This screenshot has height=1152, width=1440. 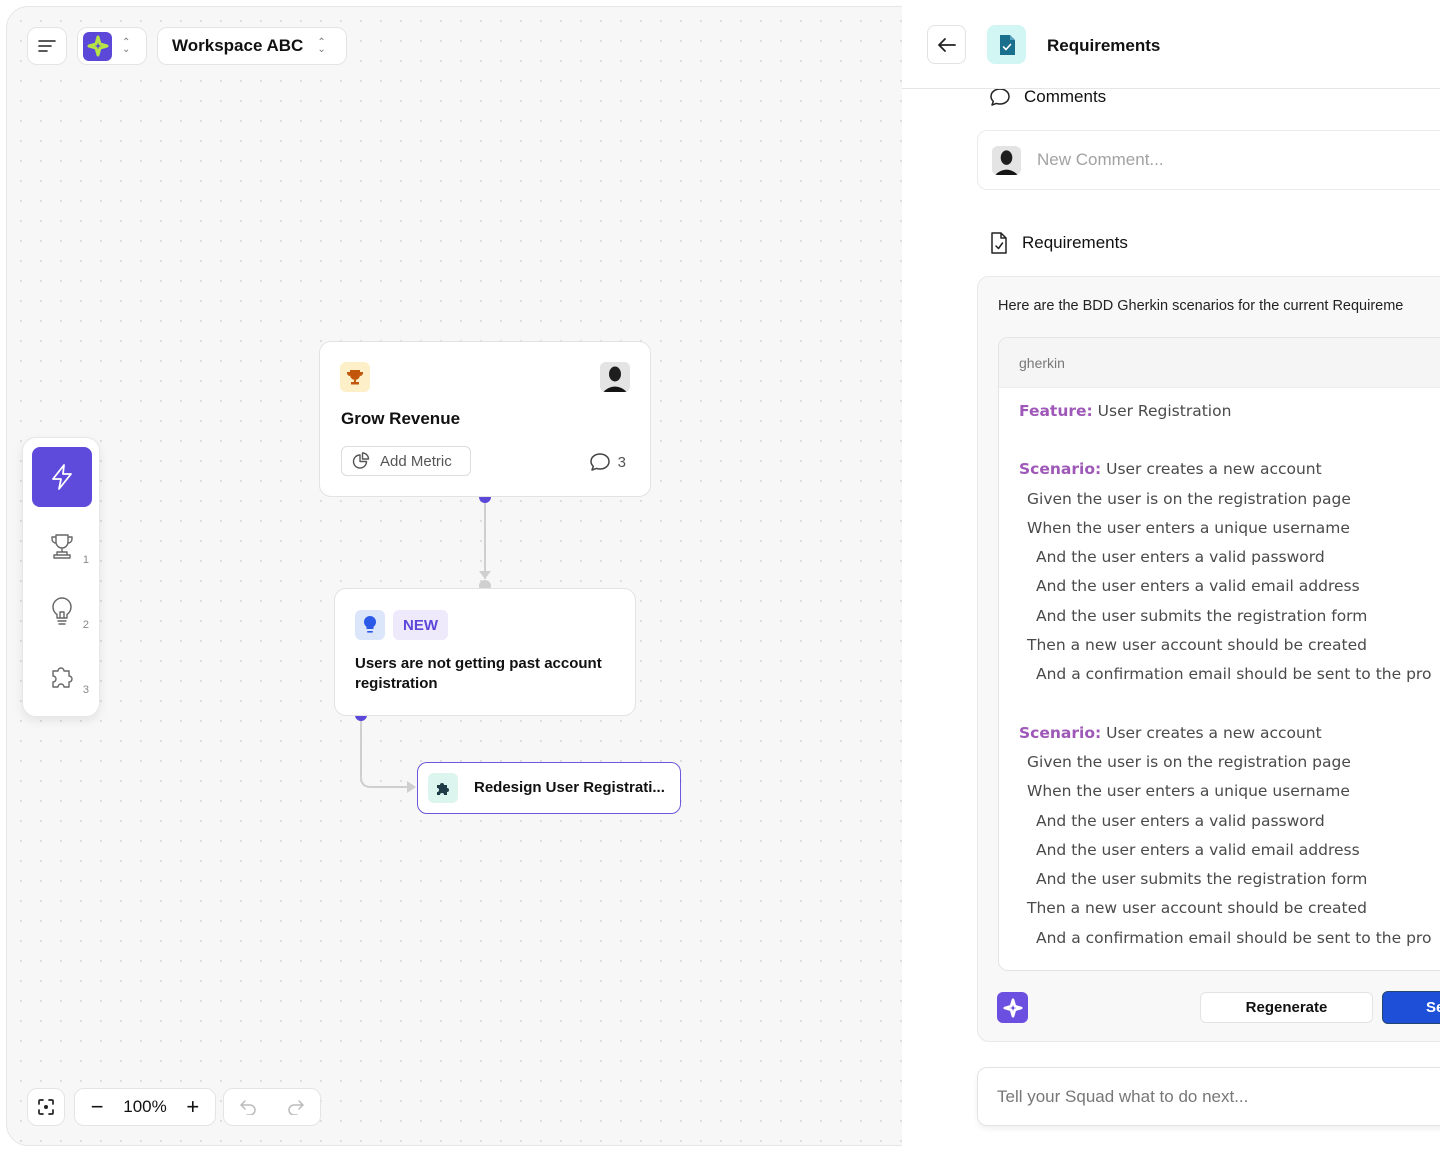 I want to click on lightbulb-icon, so click(x=370, y=625).